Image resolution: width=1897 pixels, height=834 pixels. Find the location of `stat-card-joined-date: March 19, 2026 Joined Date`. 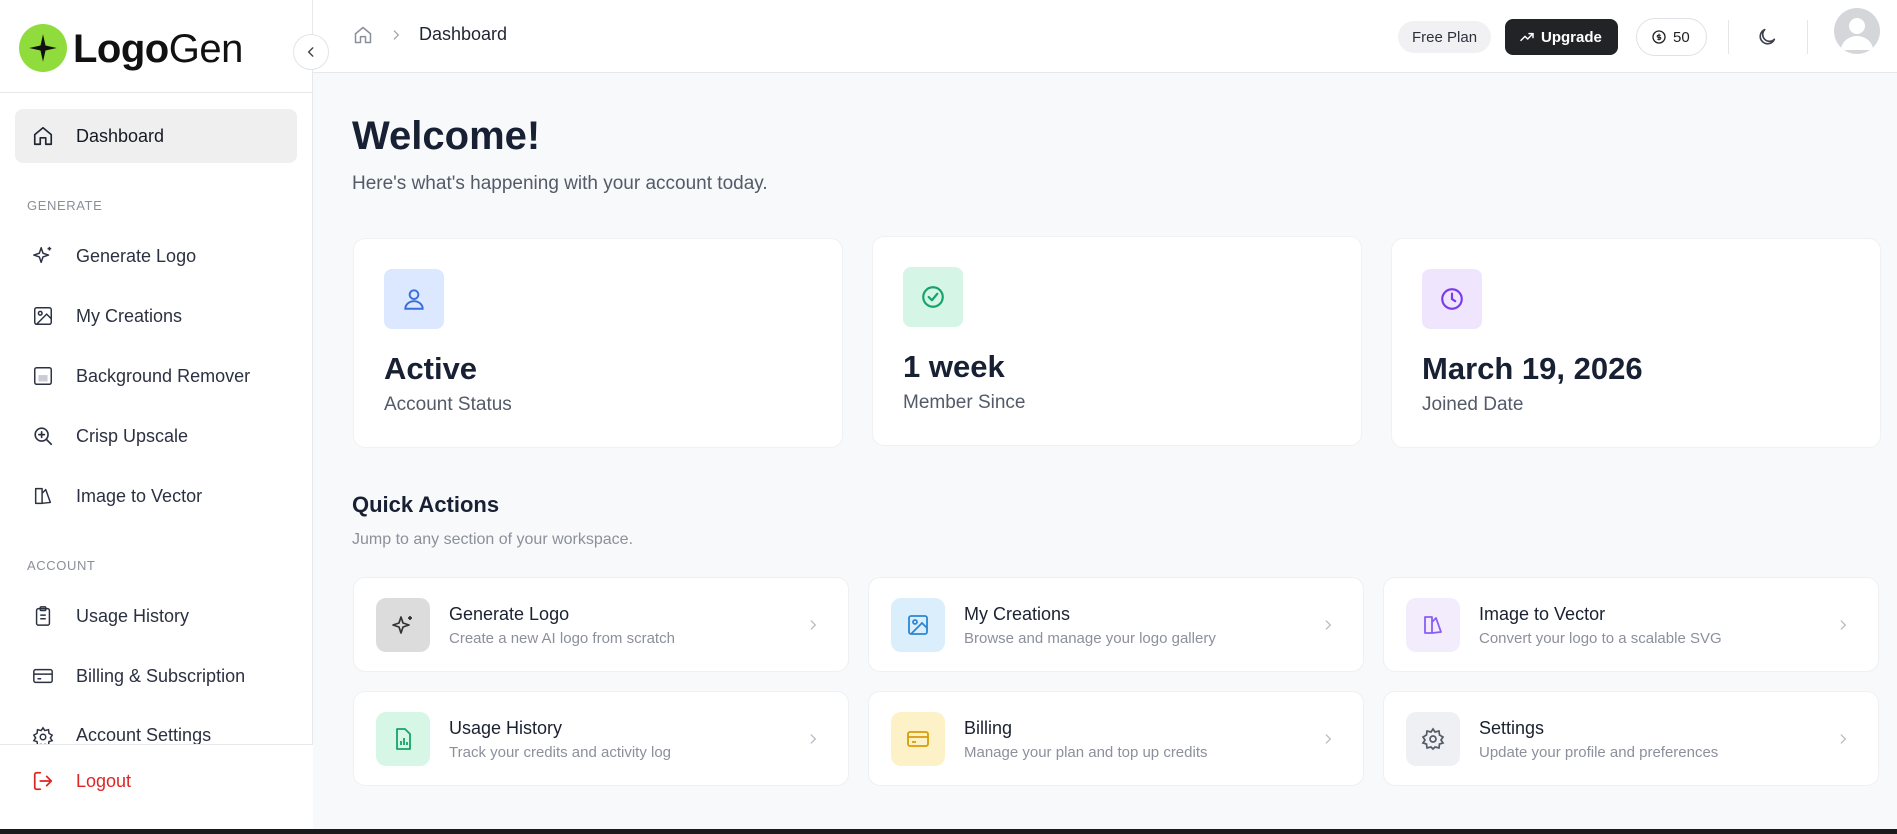

stat-card-joined-date: March 19, 2026 Joined Date is located at coordinates (1636, 343).